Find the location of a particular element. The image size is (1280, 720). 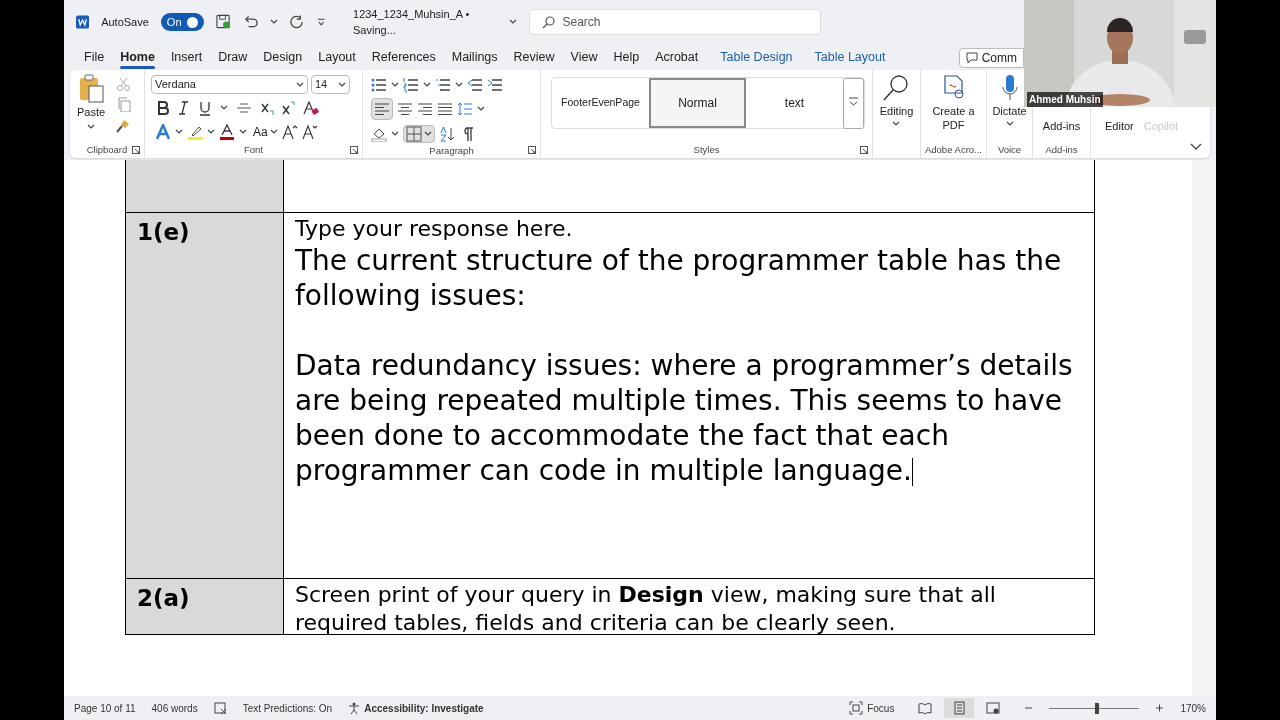

zoom-in-icon is located at coordinates (1160, 708).